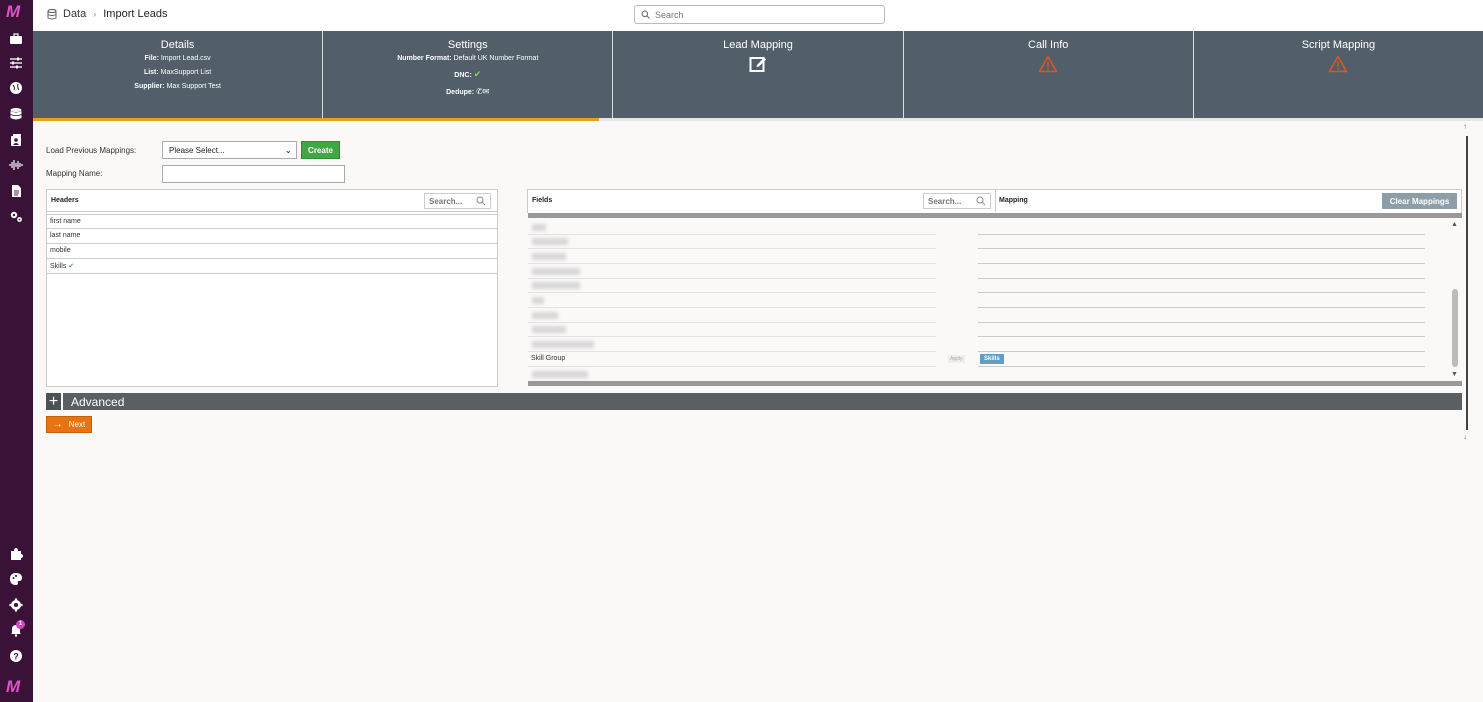 The image size is (1483, 702). Describe the element at coordinates (1228, 201) in the screenshot. I see `mapping-column-header: Mapping Clear Mappings` at that location.